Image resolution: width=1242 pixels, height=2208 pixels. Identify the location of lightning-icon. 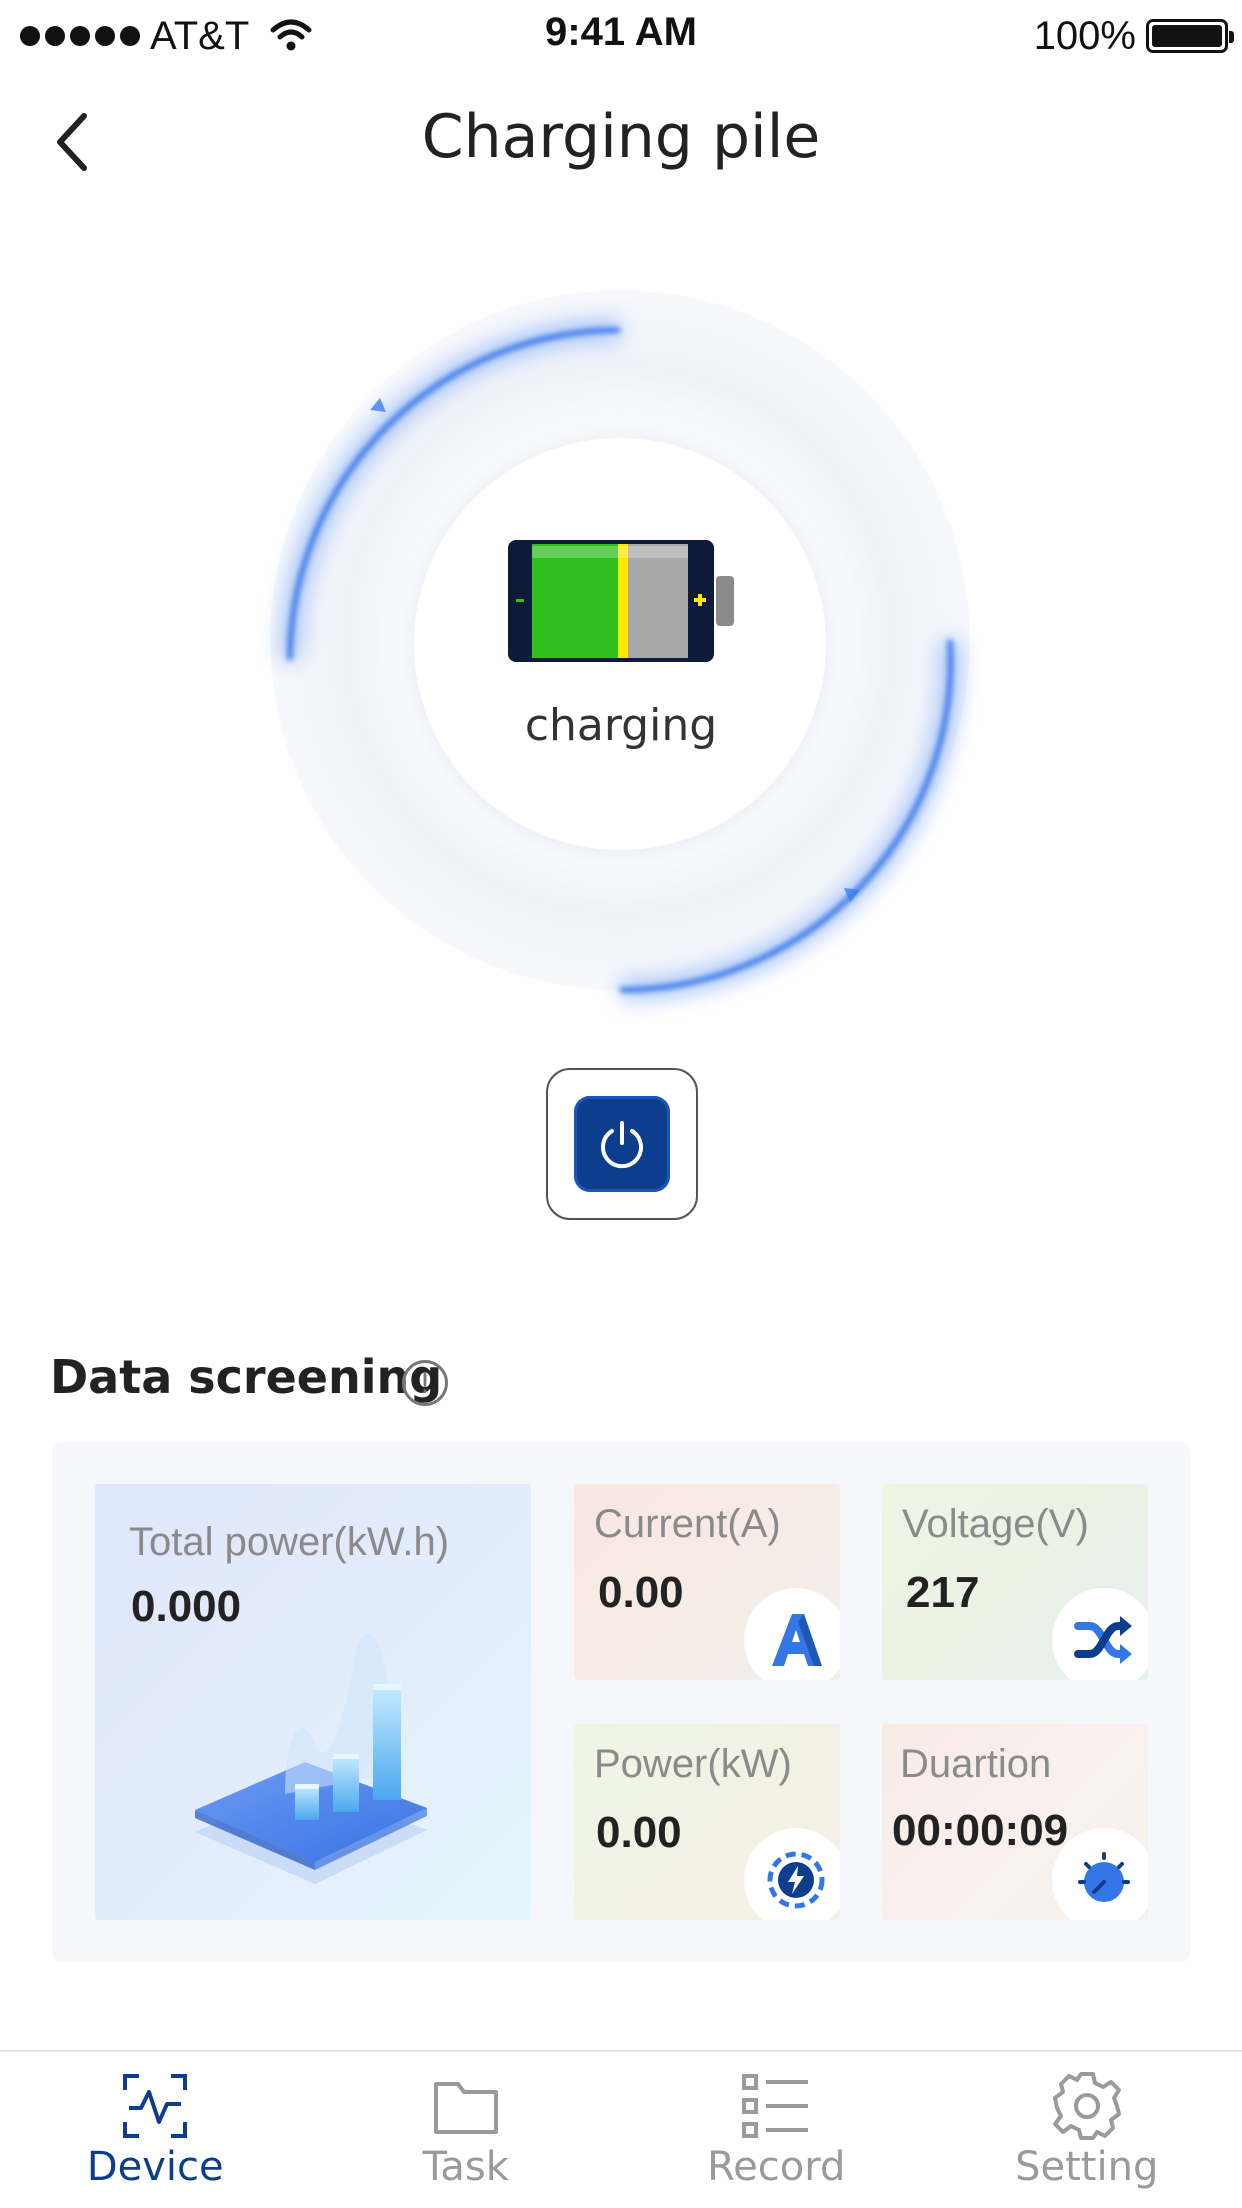
(792, 1874).